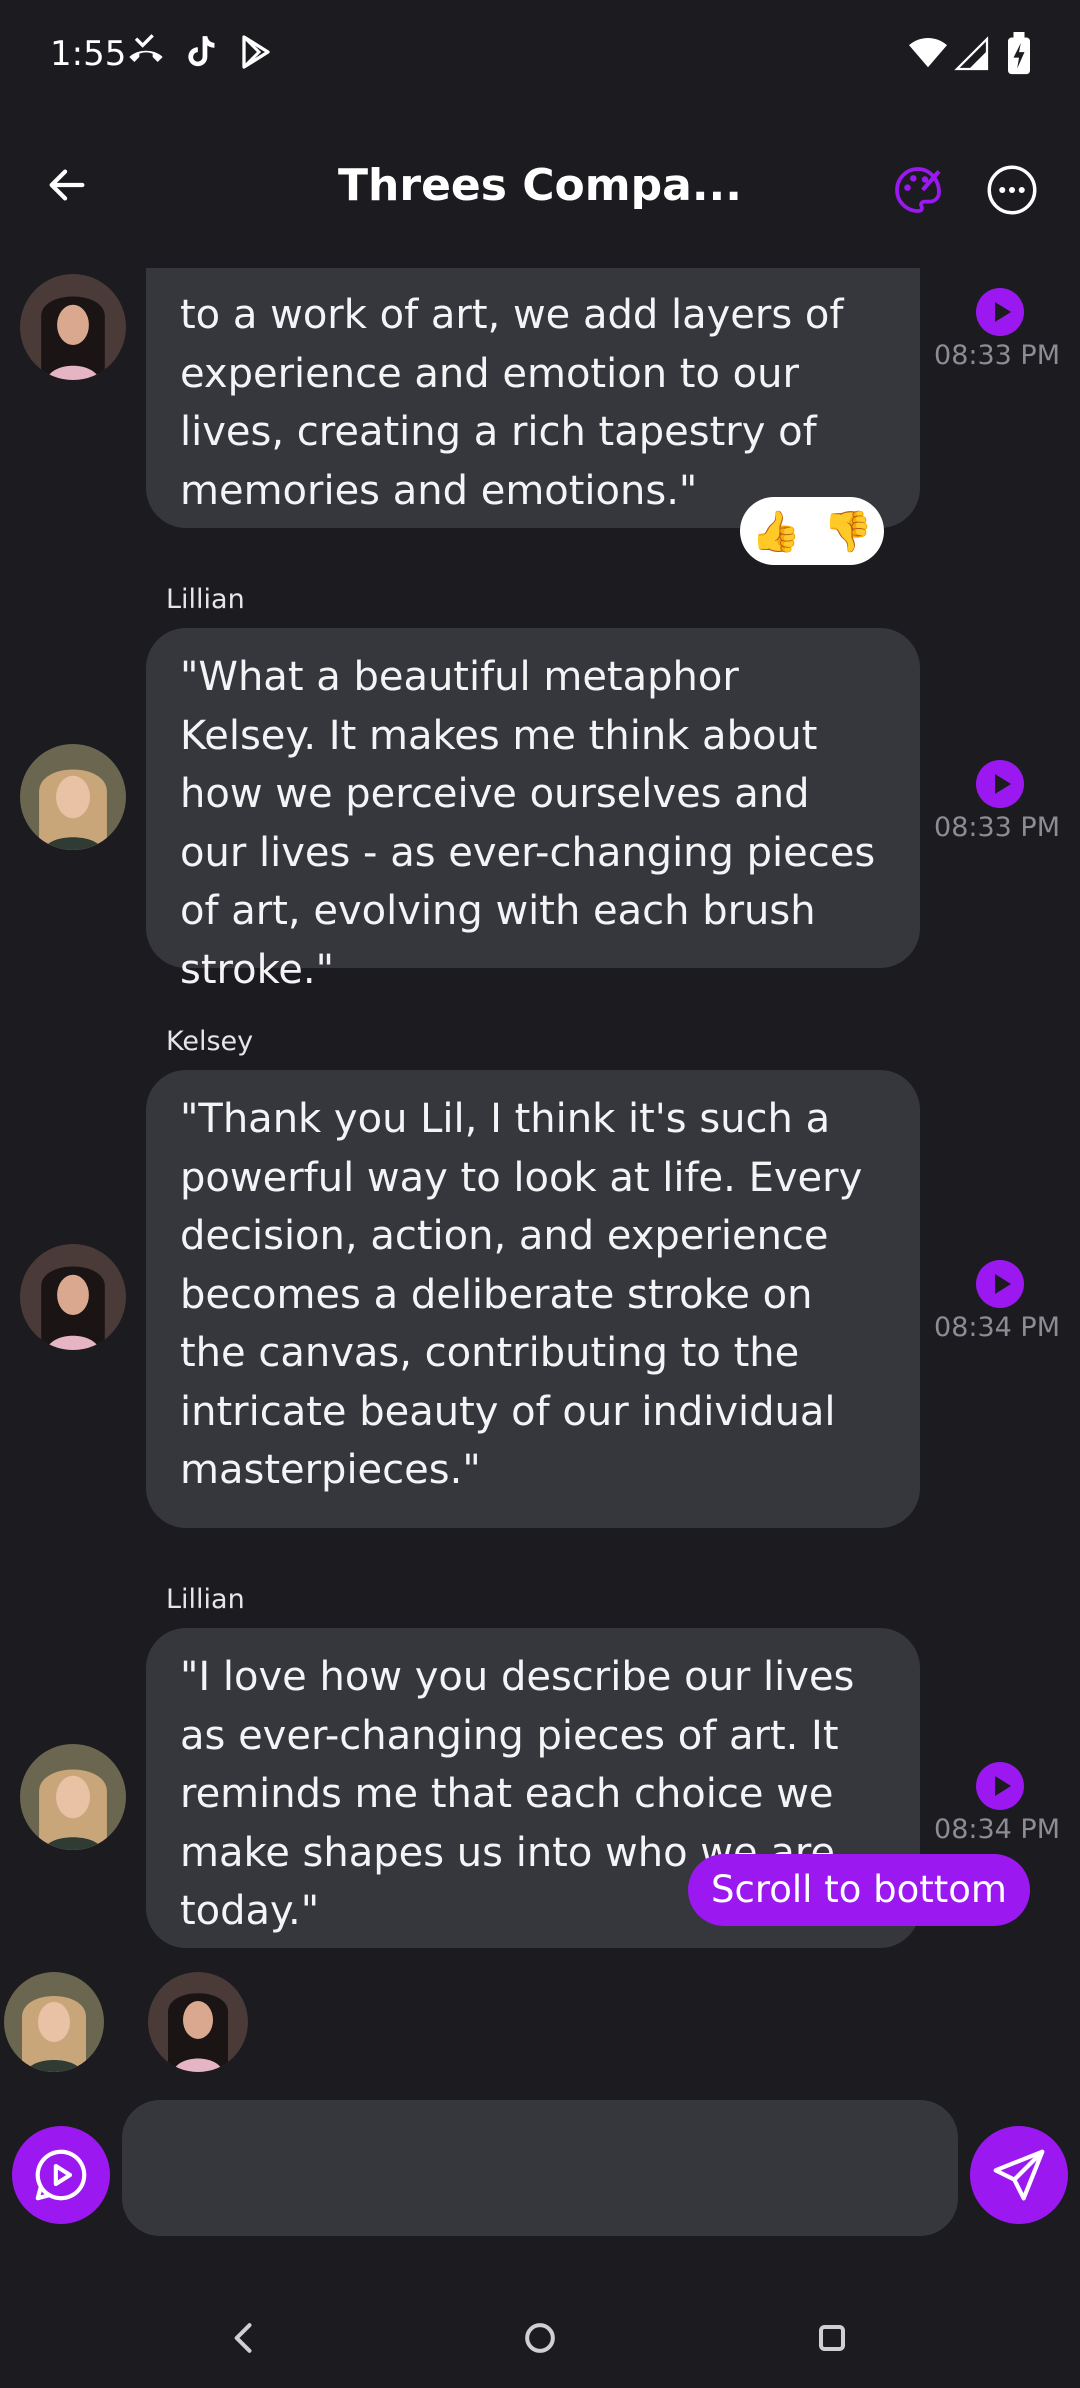  I want to click on nav-back-icon, so click(244, 2338).